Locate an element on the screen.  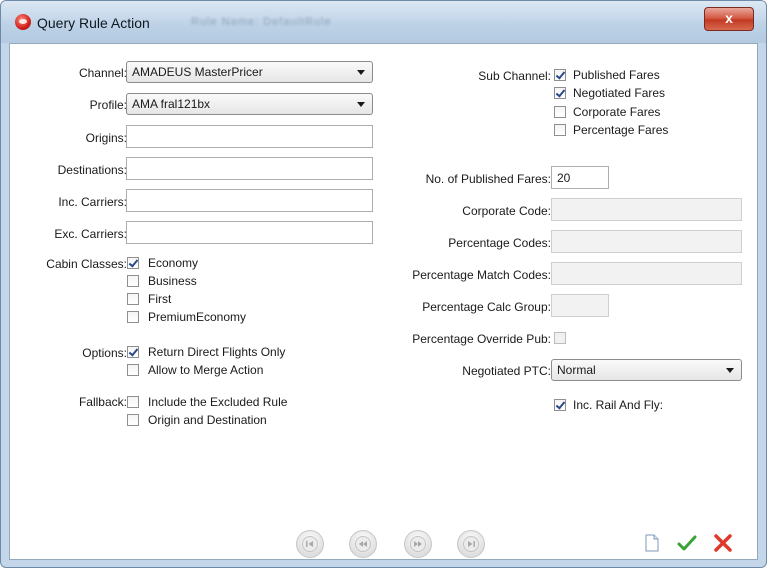
confirm-button is located at coordinates (687, 543).